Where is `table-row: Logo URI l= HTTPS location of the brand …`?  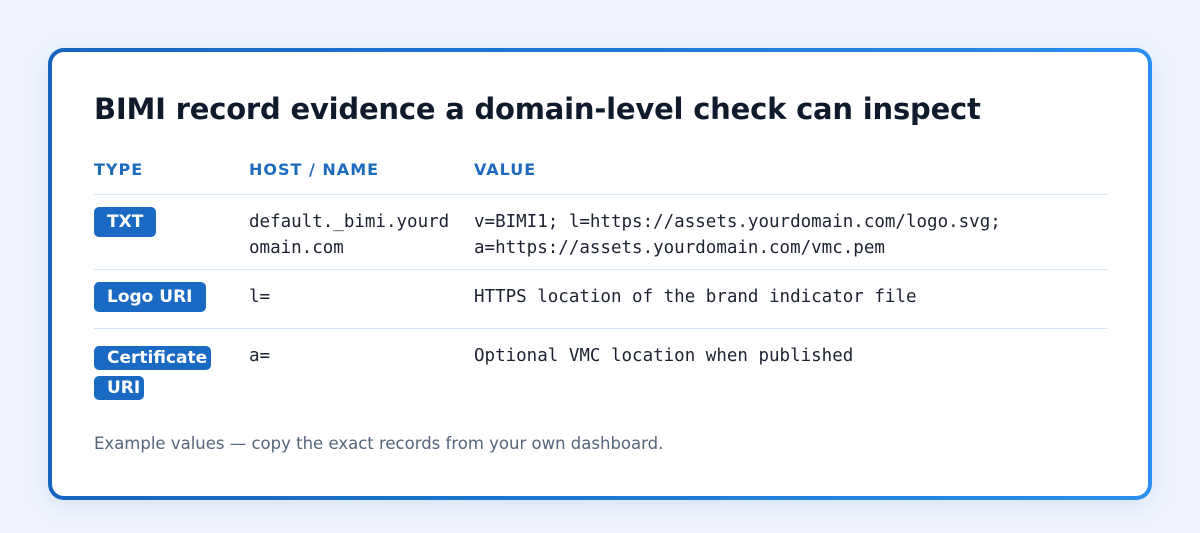
table-row: Logo URI l= HTTPS location of the brand … is located at coordinates (600, 299).